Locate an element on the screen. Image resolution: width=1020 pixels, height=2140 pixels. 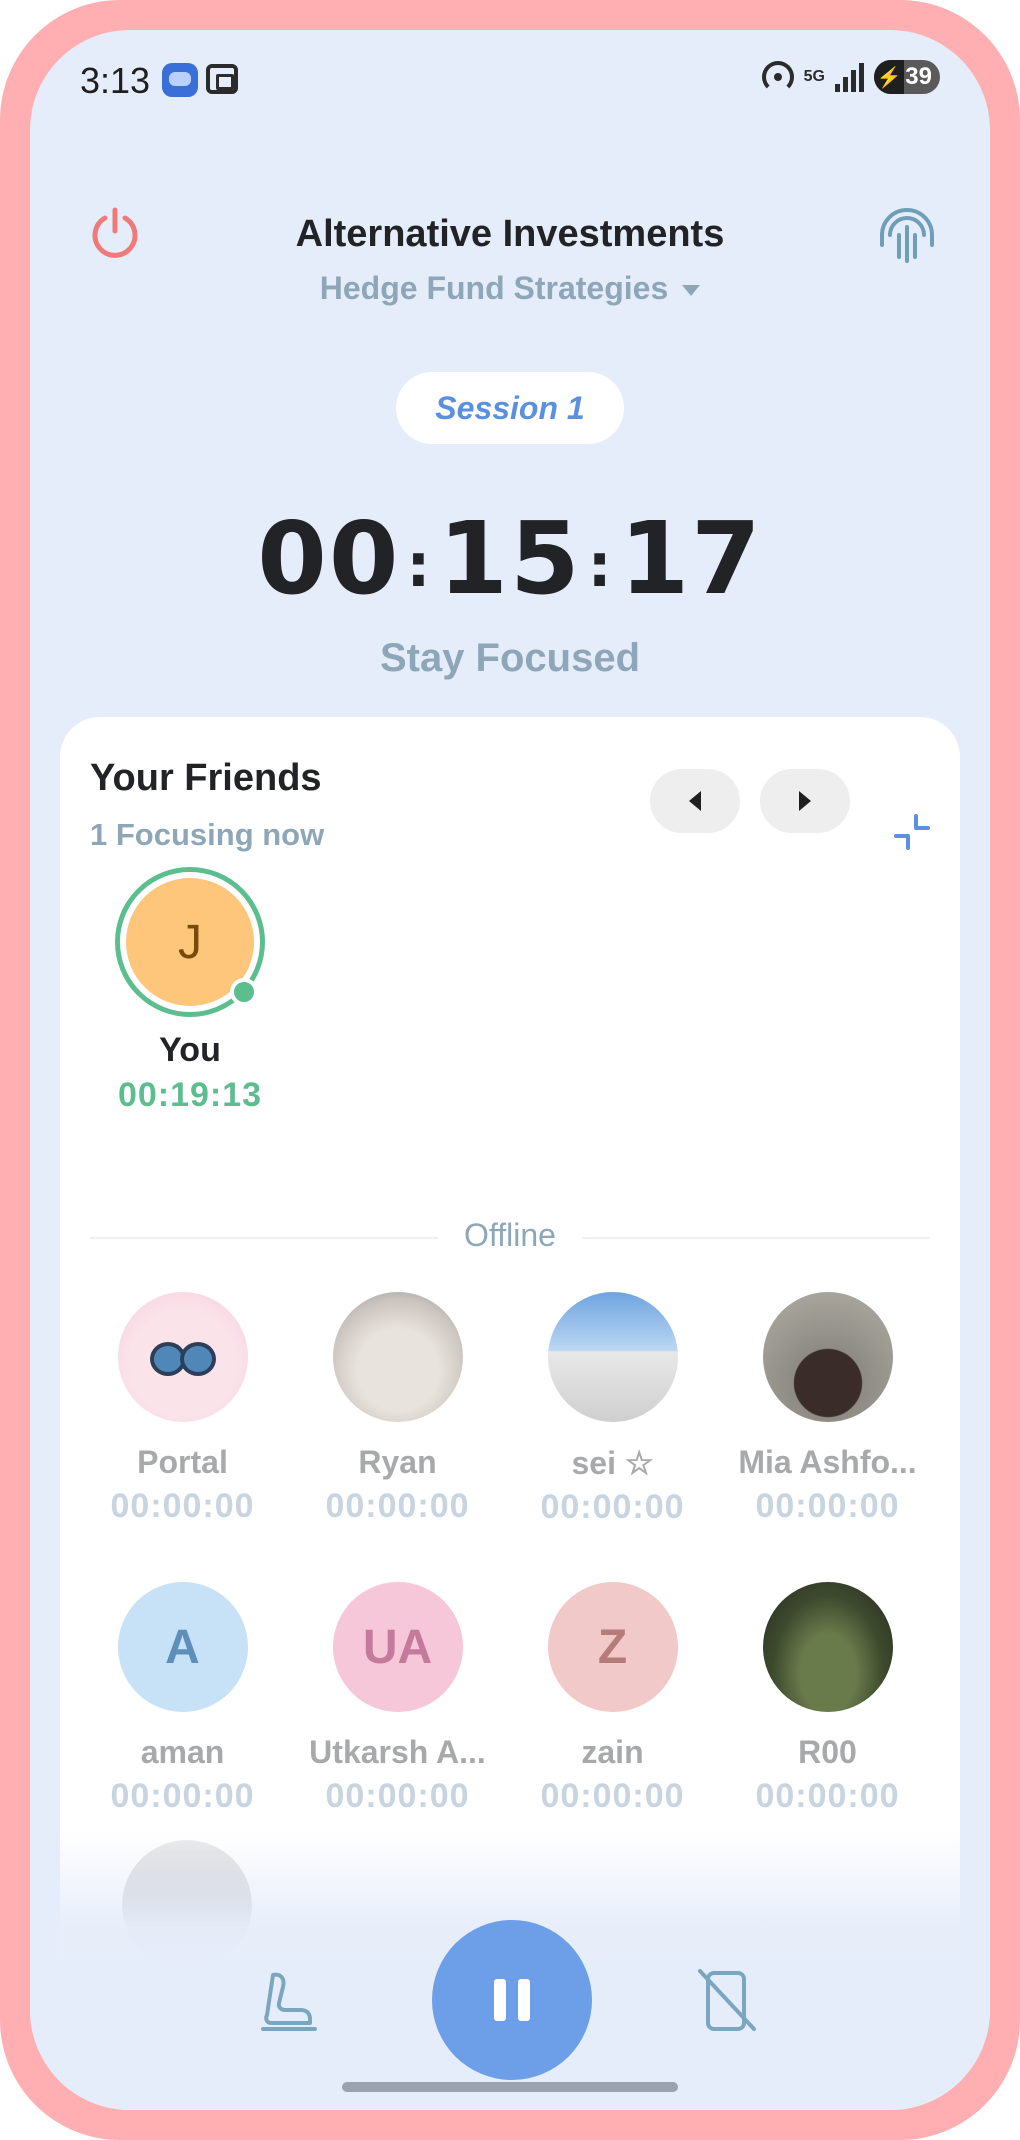
avatar: Z is located at coordinates (612, 1647).